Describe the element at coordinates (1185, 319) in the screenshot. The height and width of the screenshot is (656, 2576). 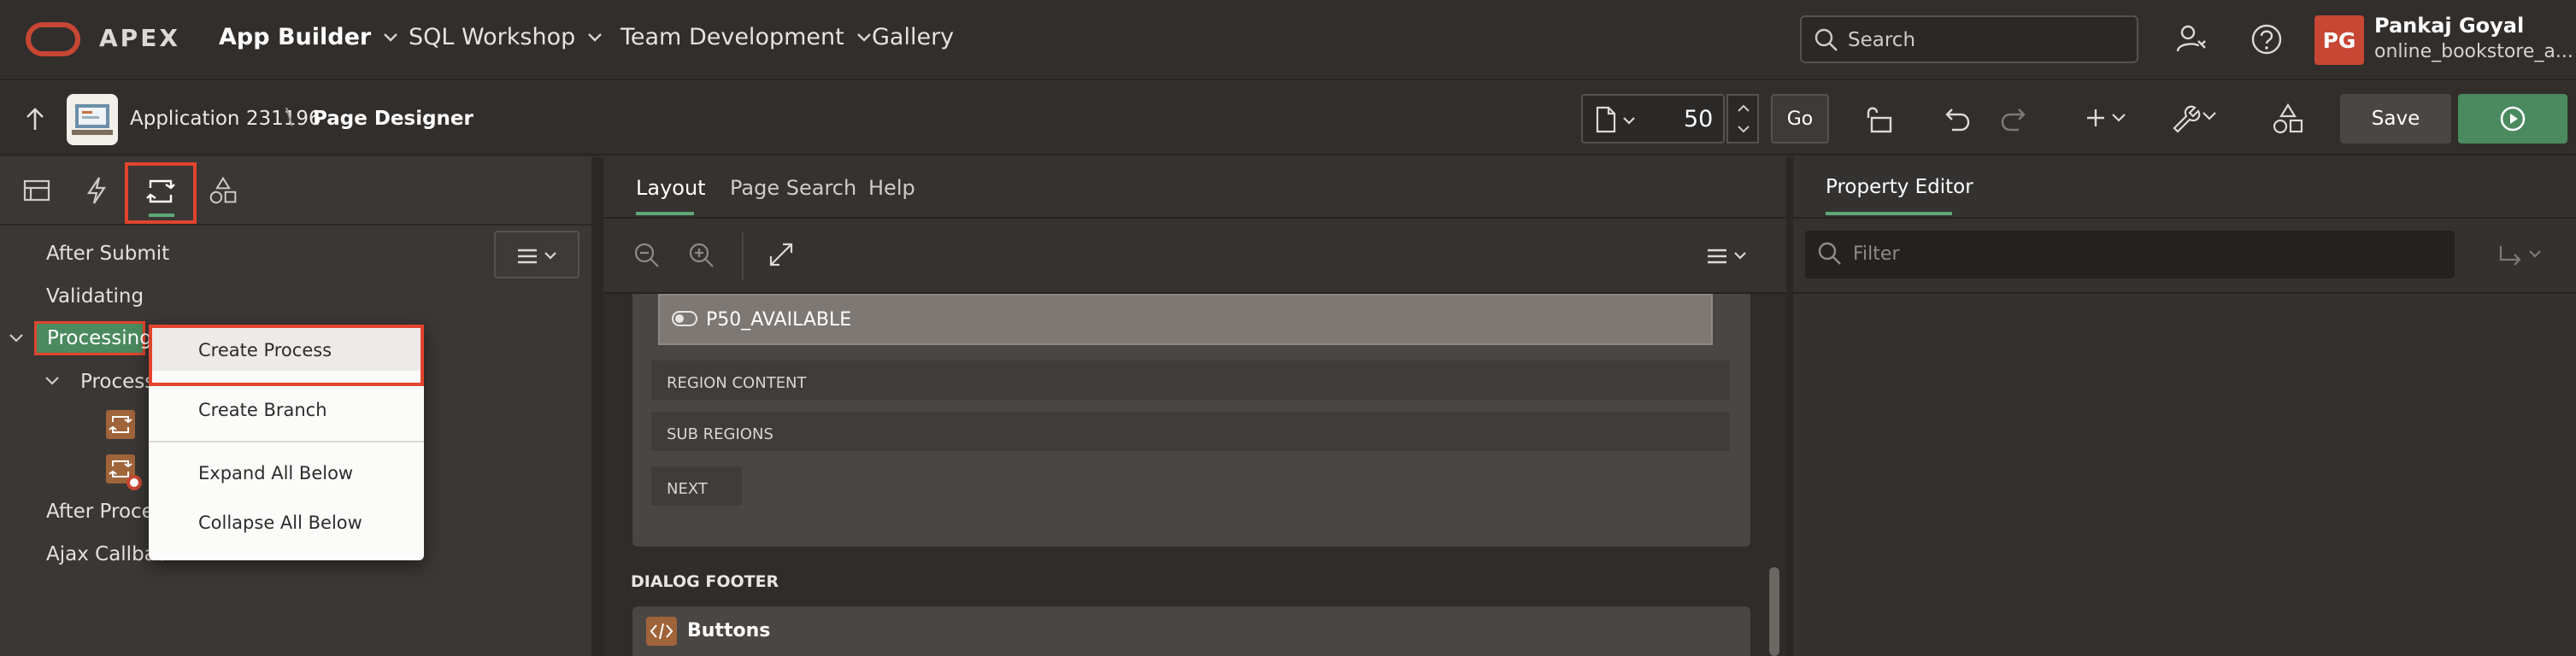
I see `page-item: P50_AVAILABLE` at that location.